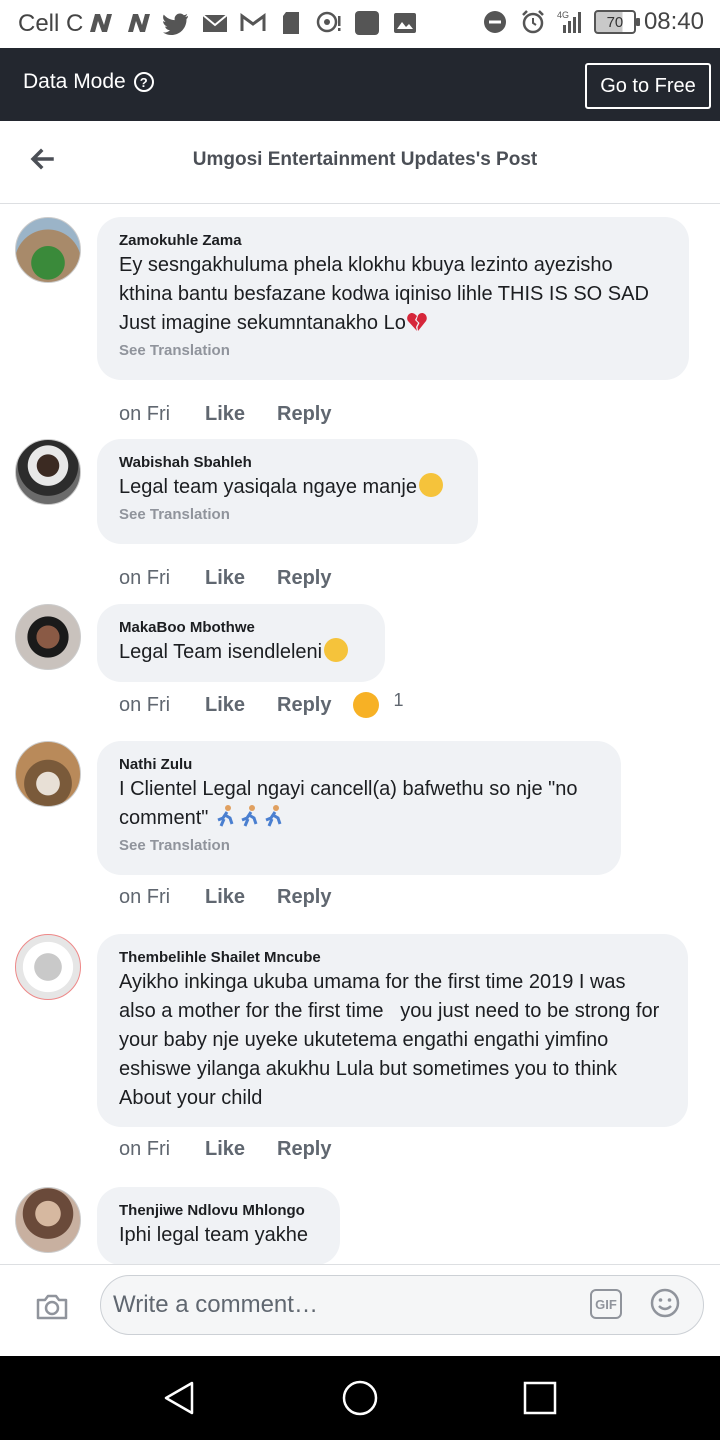  What do you see at coordinates (665, 1303) in the screenshot?
I see `emoji-icon` at bounding box center [665, 1303].